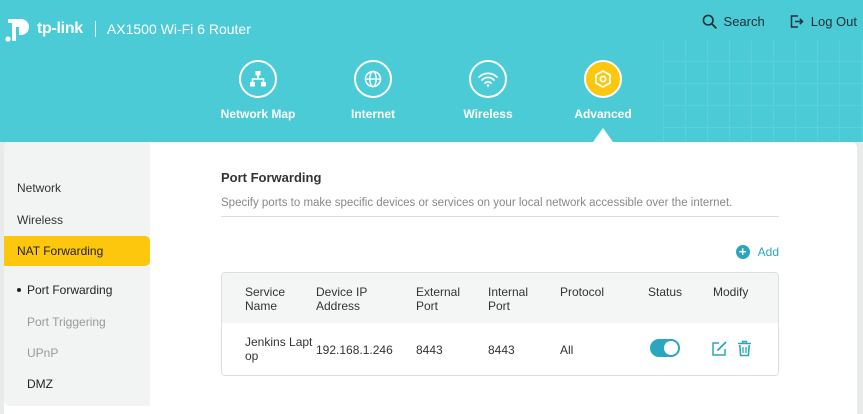  I want to click on header-service-name: Service Name, so click(265, 299).